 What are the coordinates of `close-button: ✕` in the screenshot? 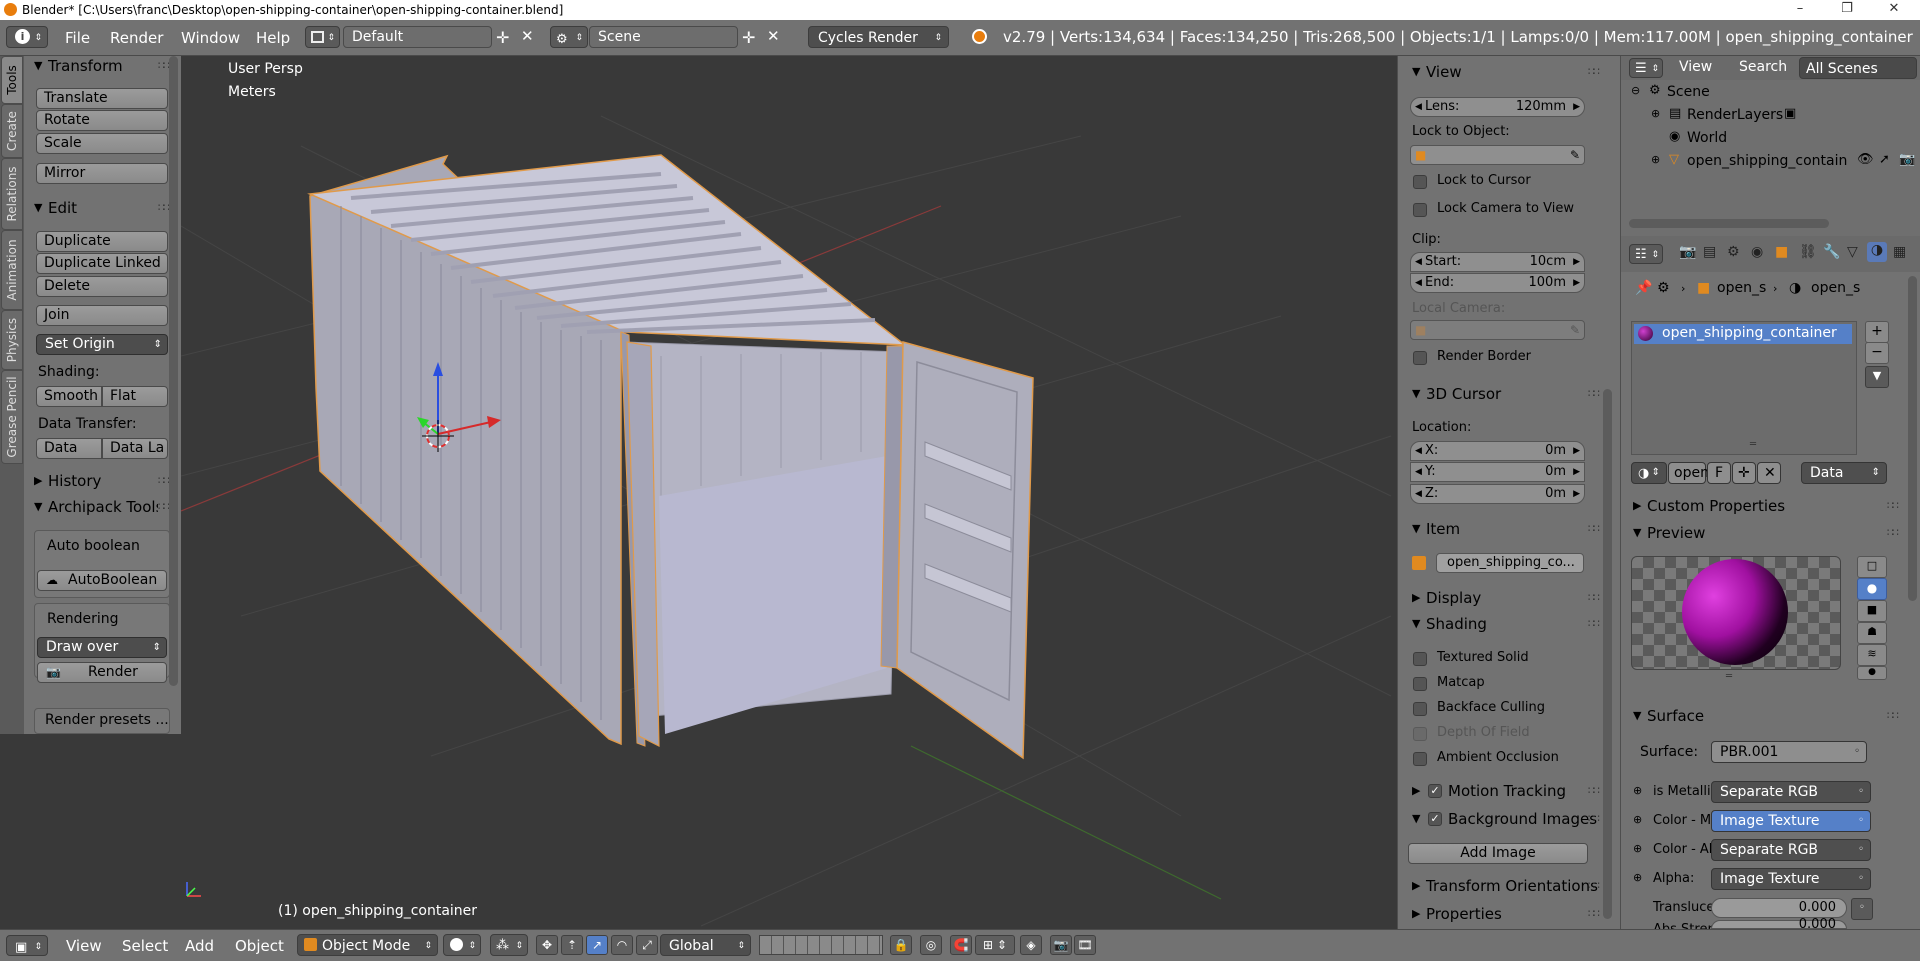 It's located at (1894, 10).